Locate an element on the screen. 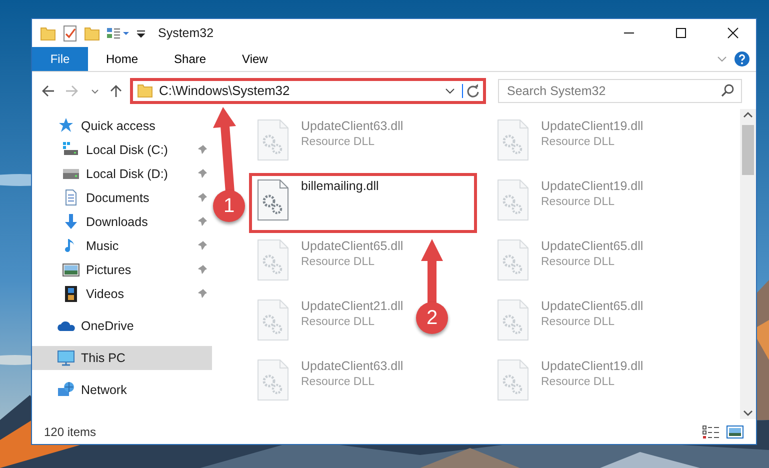  star-icon is located at coordinates (66, 126).